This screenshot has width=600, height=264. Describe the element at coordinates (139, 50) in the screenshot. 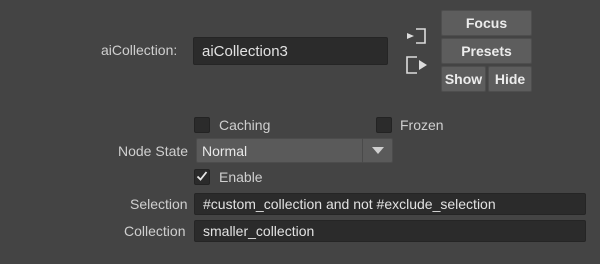

I see `node-name-label: aiCollection:` at that location.